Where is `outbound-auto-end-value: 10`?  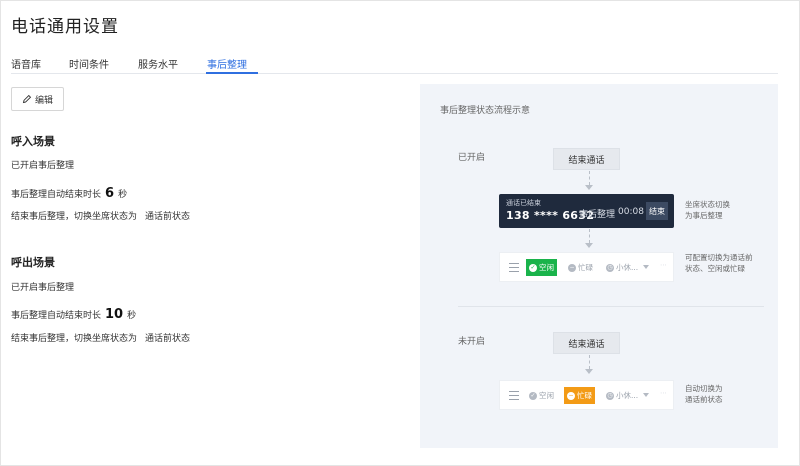 outbound-auto-end-value: 10 is located at coordinates (114, 314).